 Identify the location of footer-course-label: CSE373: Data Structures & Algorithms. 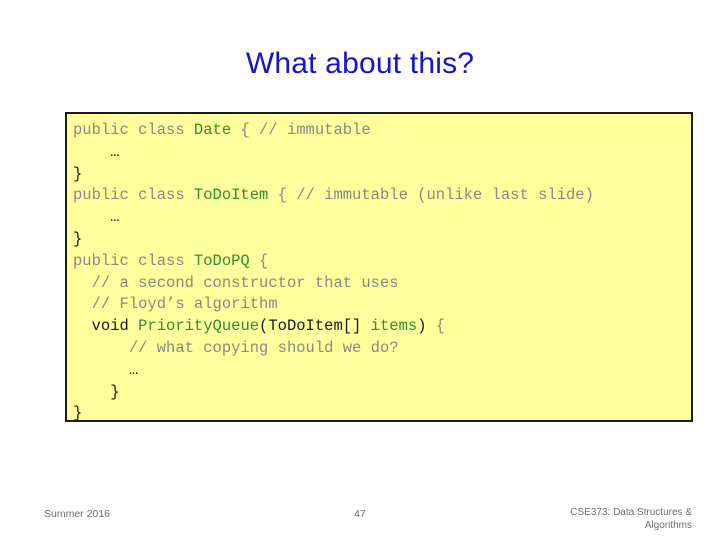
(572, 519).